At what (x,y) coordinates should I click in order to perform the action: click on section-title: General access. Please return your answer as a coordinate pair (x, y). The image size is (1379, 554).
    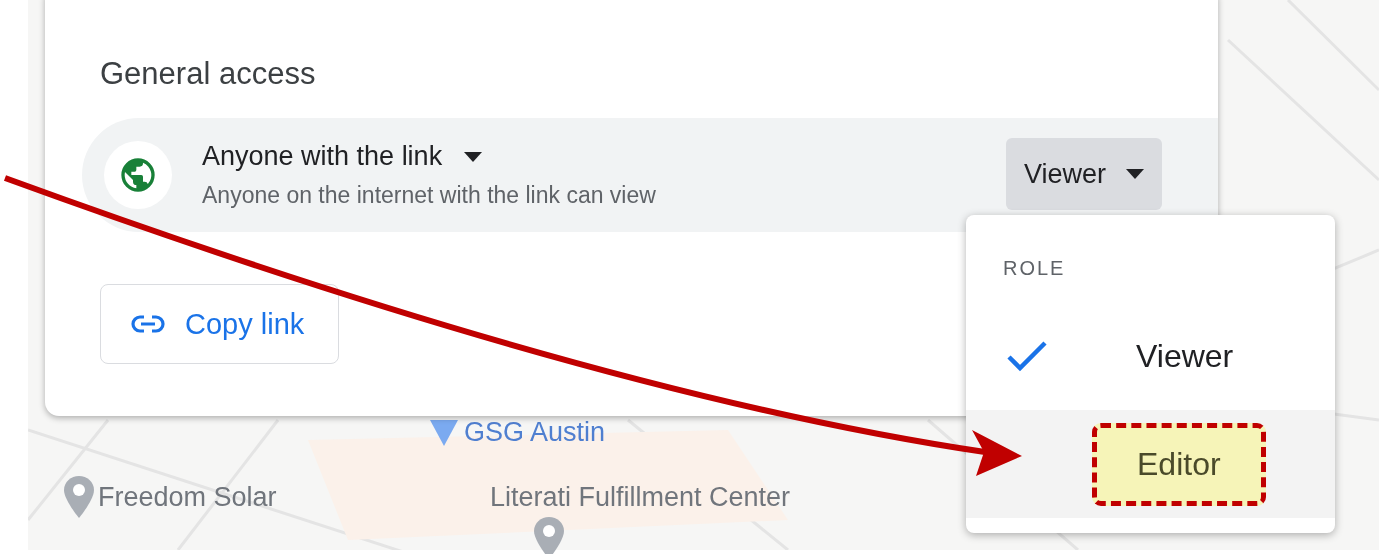
    Looking at the image, I should click on (208, 74).